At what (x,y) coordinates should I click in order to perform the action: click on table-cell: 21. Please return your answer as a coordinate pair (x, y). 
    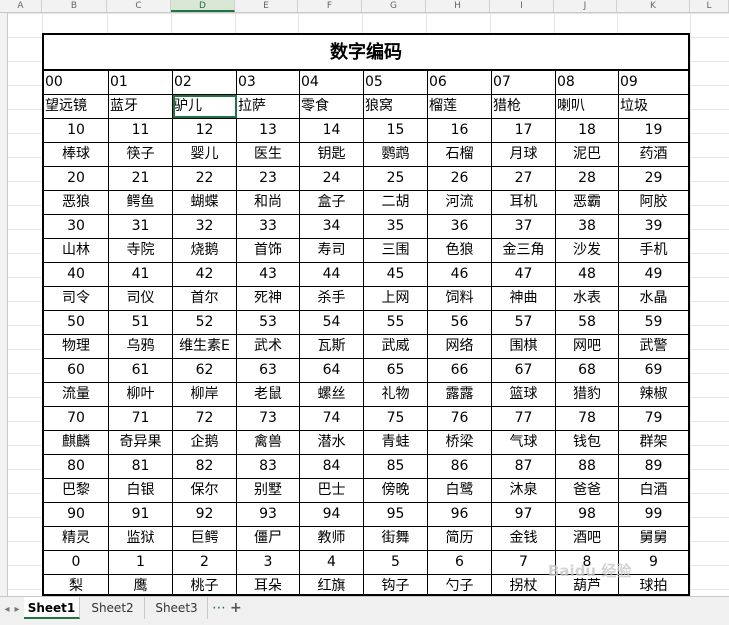
    Looking at the image, I should click on (141, 178).